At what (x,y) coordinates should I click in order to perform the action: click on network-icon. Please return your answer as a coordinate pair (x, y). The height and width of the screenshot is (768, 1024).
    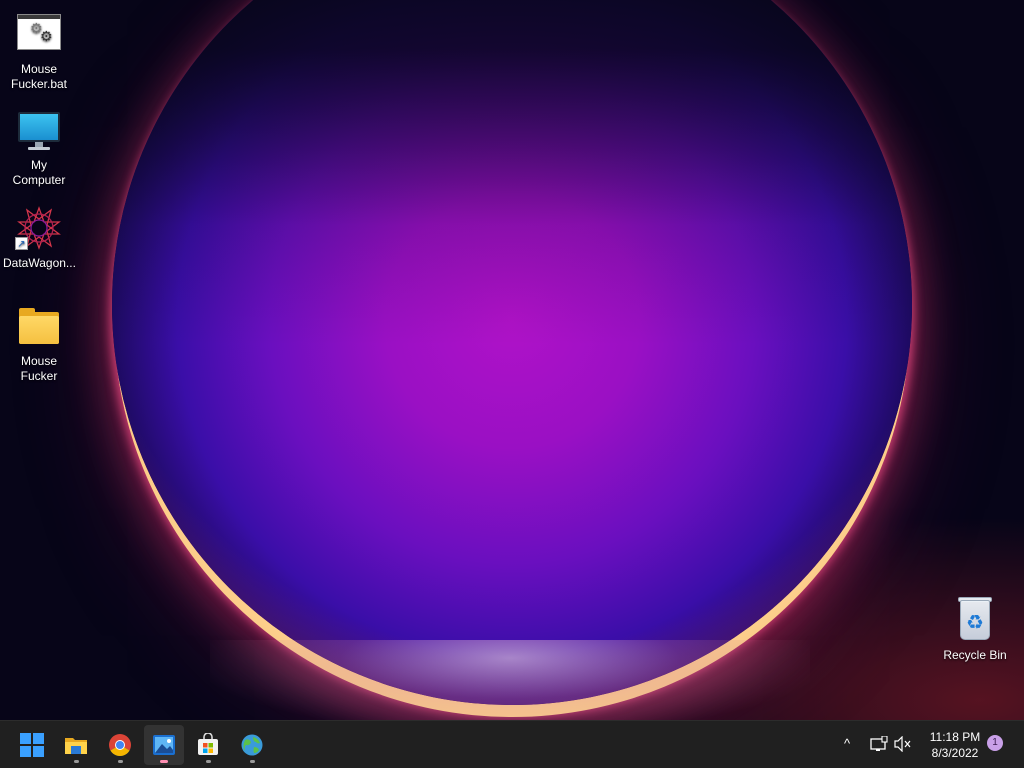
    Looking at the image, I should click on (879, 744).